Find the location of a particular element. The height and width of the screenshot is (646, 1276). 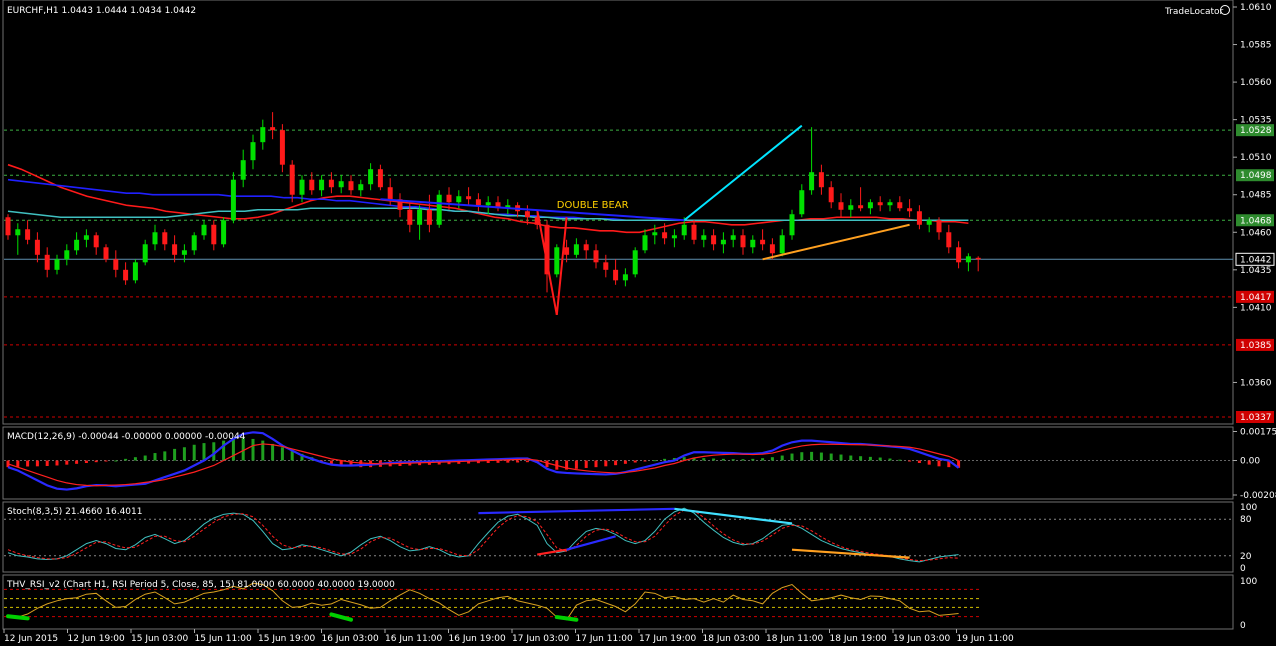

x-tick-label: 15 Jun 11:00 is located at coordinates (223, 639).